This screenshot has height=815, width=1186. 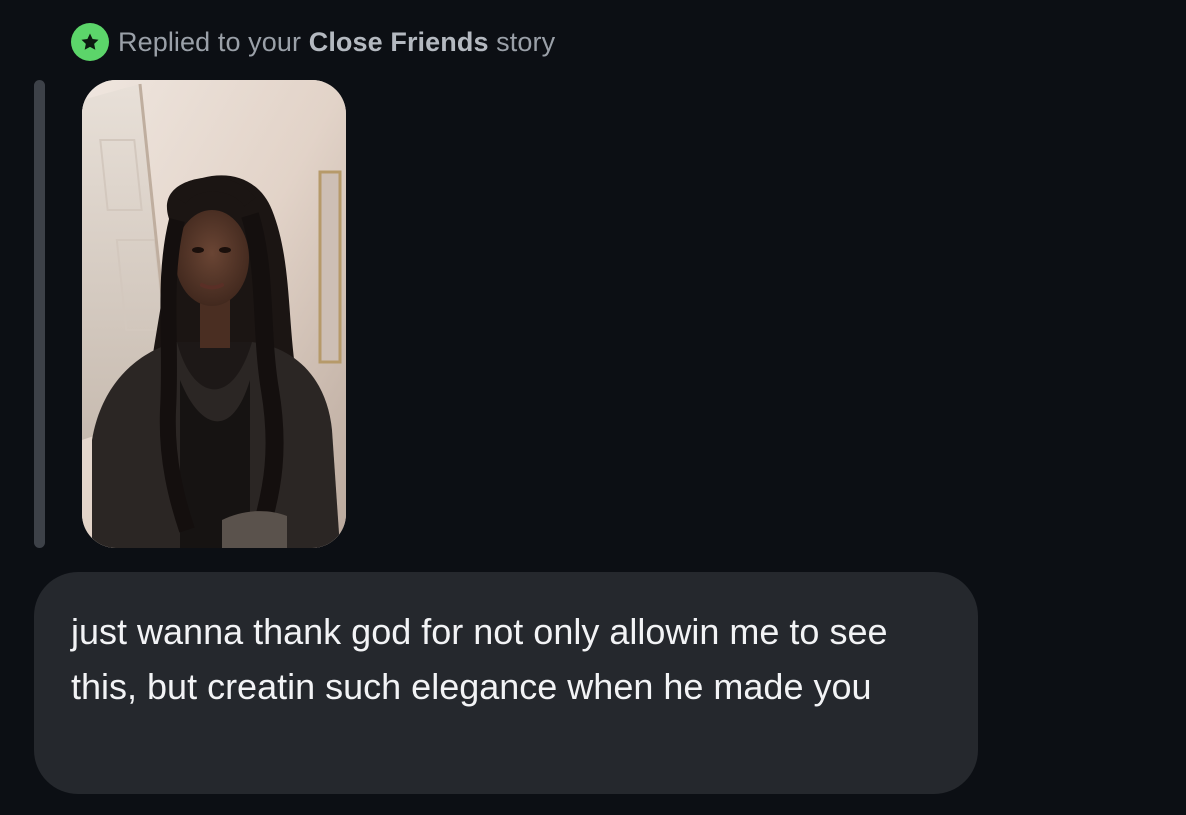 What do you see at coordinates (213, 41) in the screenshot?
I see `reply-prefix: Replied to your` at bounding box center [213, 41].